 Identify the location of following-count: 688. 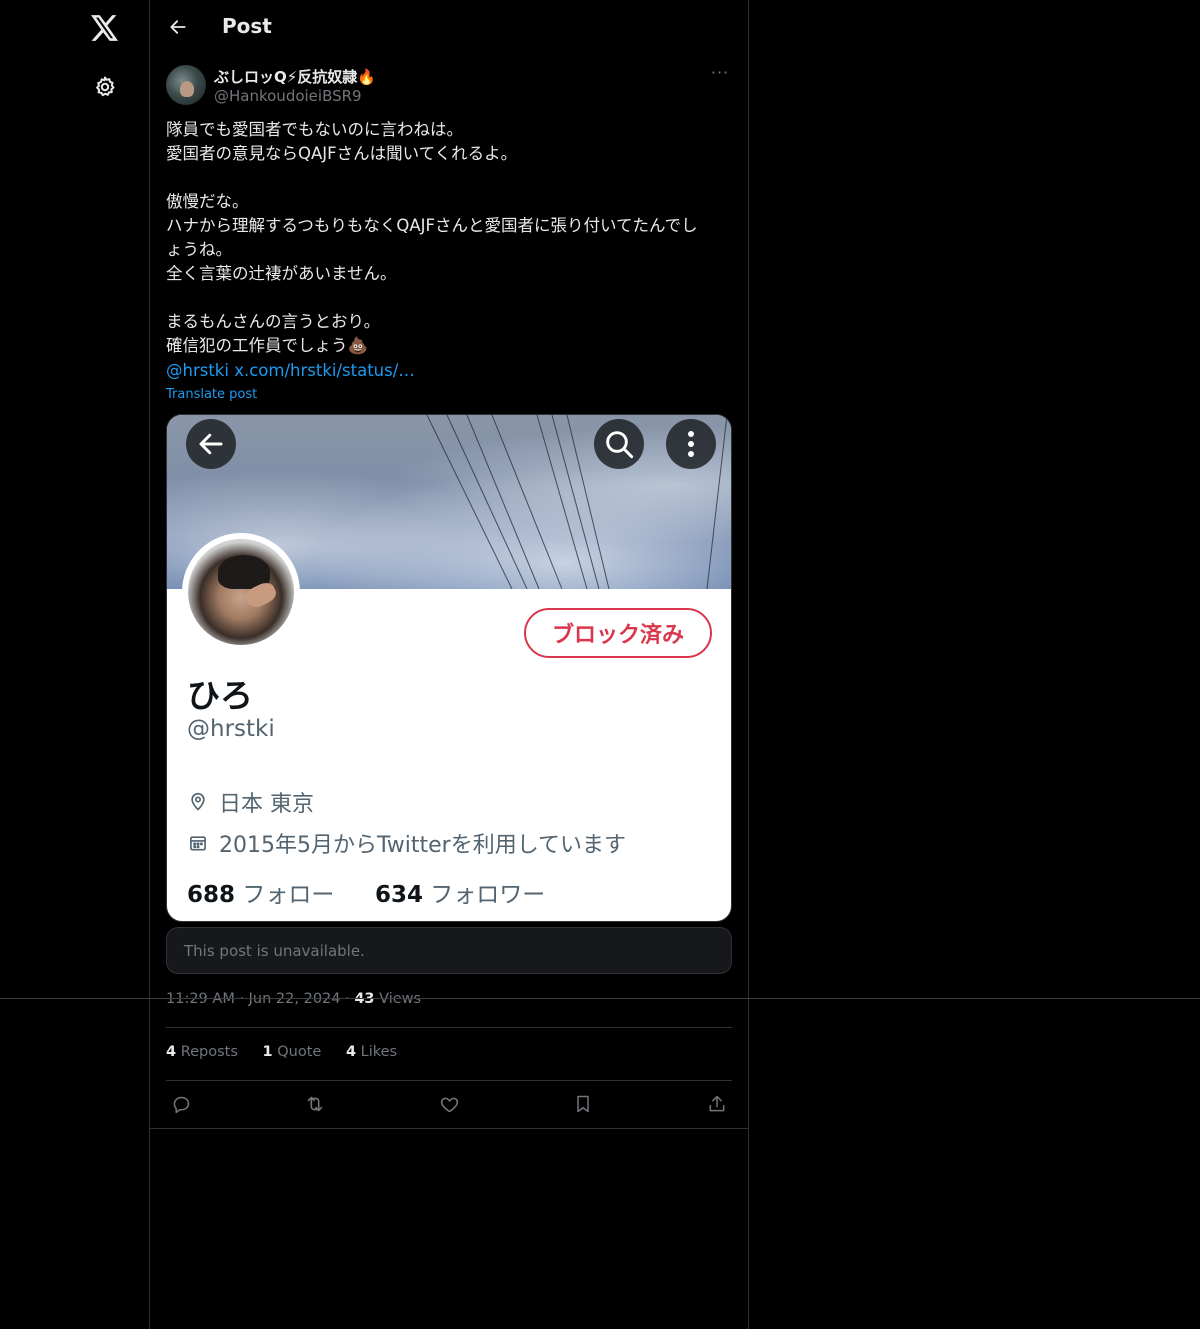
(211, 895).